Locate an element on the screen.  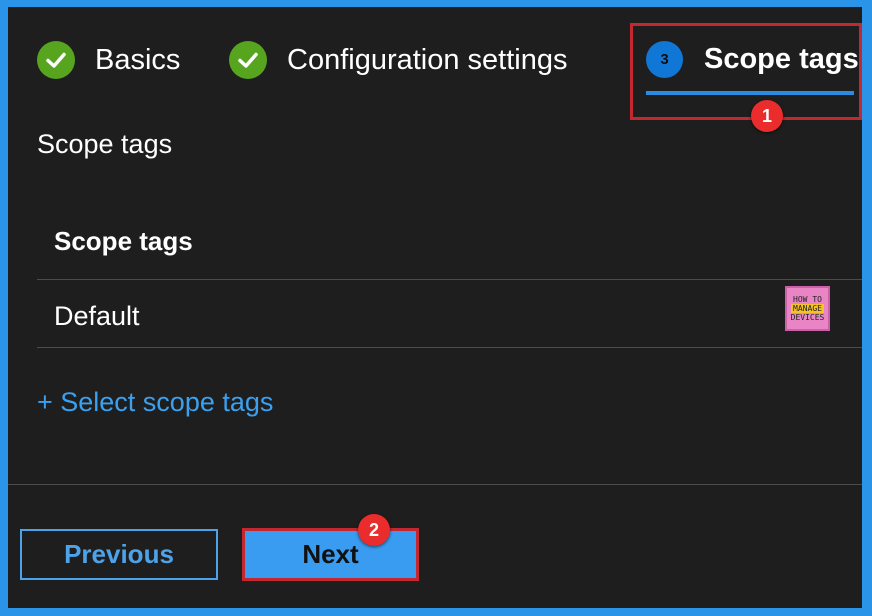
step-configuration-settings: Configuration settings is located at coordinates (398, 60).